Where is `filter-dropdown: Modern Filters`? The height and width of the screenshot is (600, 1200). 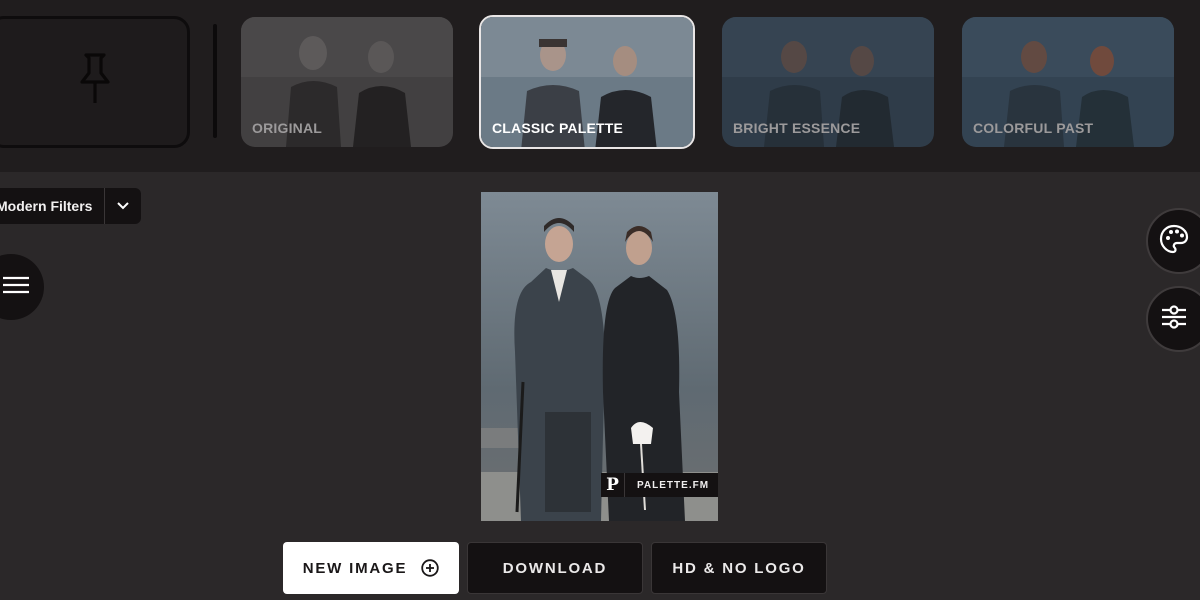
filter-dropdown: Modern Filters is located at coordinates (71, 206).